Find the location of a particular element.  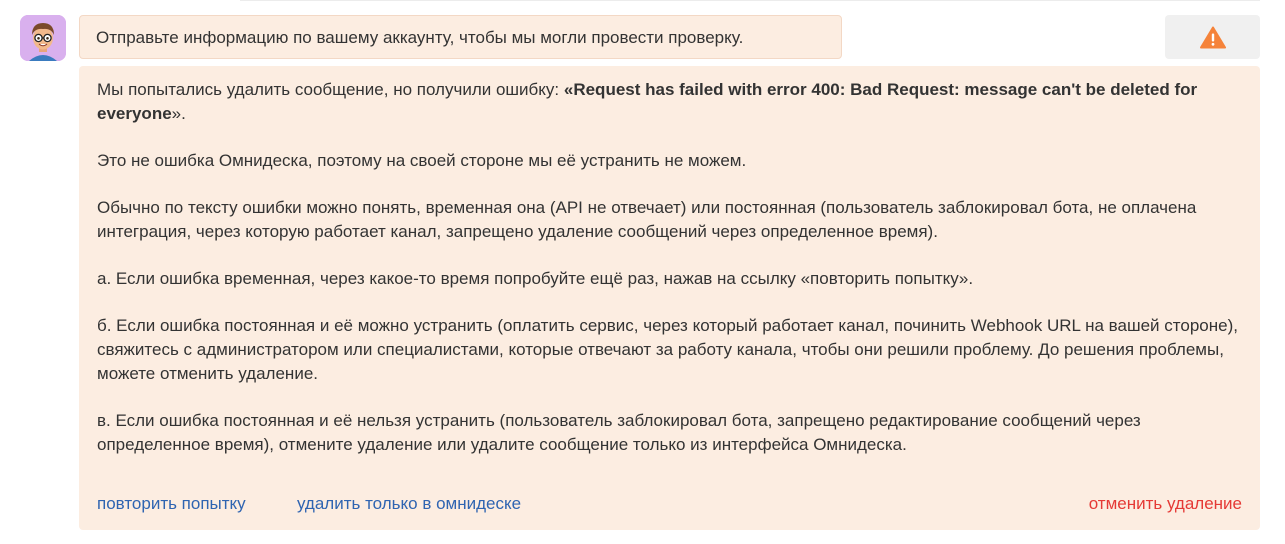

error-intro-suffix: ». is located at coordinates (178, 113).